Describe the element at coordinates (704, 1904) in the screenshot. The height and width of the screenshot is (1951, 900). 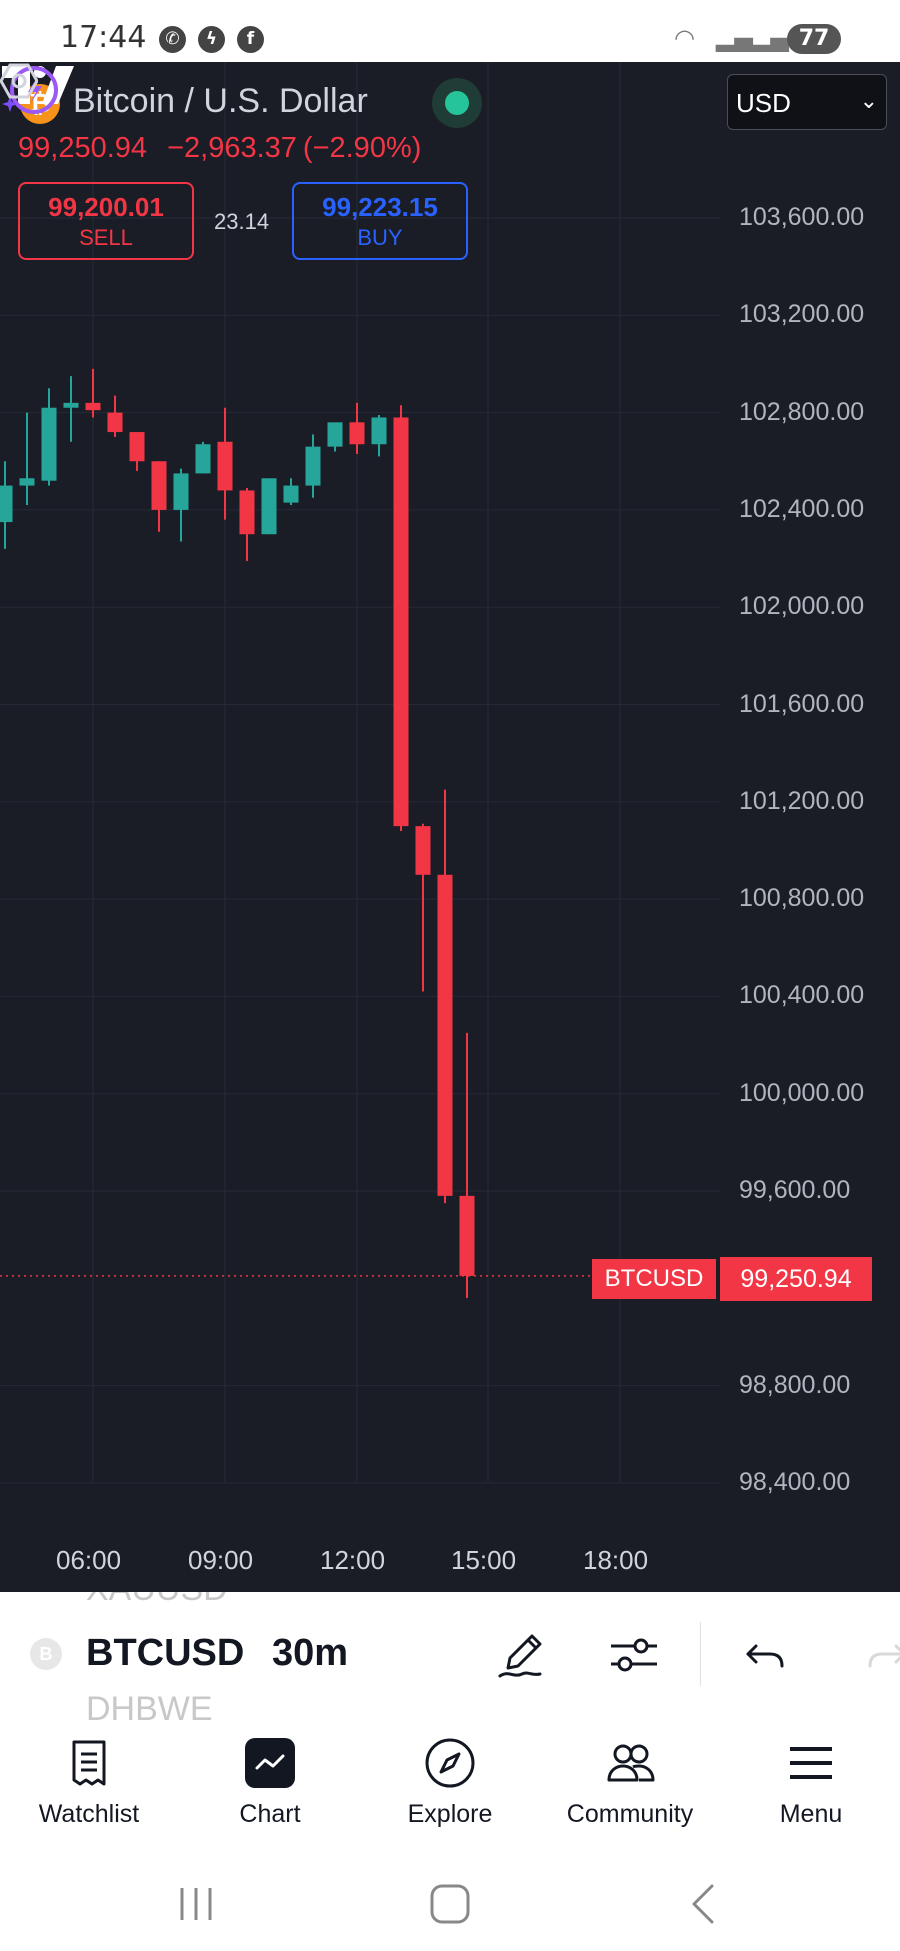
I see `back-icon` at that location.